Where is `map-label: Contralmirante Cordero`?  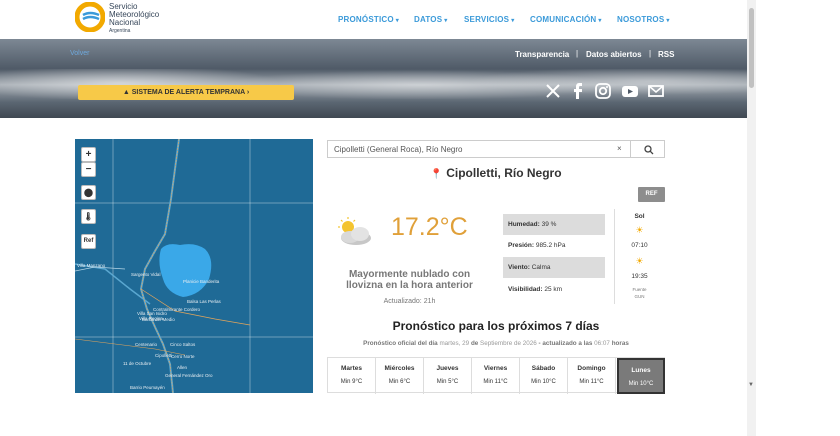 map-label: Contralmirante Cordero is located at coordinates (177, 309).